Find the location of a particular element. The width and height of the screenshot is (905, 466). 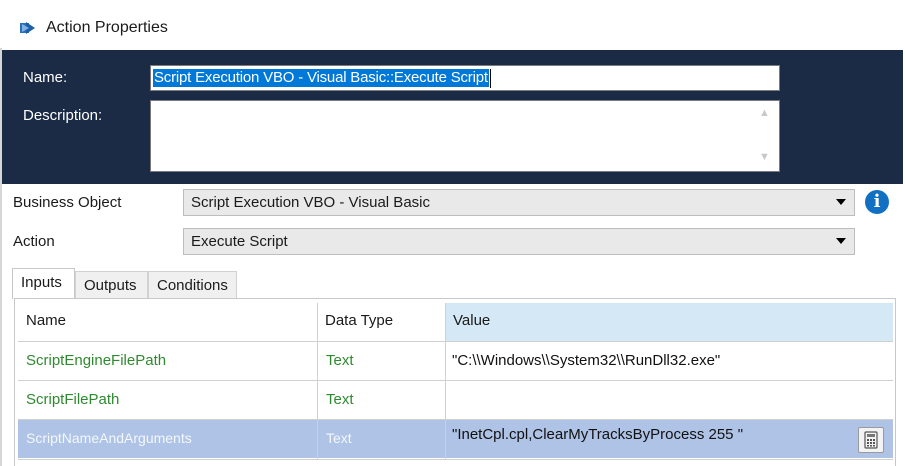

business-object-label: Business Object is located at coordinates (67, 202).